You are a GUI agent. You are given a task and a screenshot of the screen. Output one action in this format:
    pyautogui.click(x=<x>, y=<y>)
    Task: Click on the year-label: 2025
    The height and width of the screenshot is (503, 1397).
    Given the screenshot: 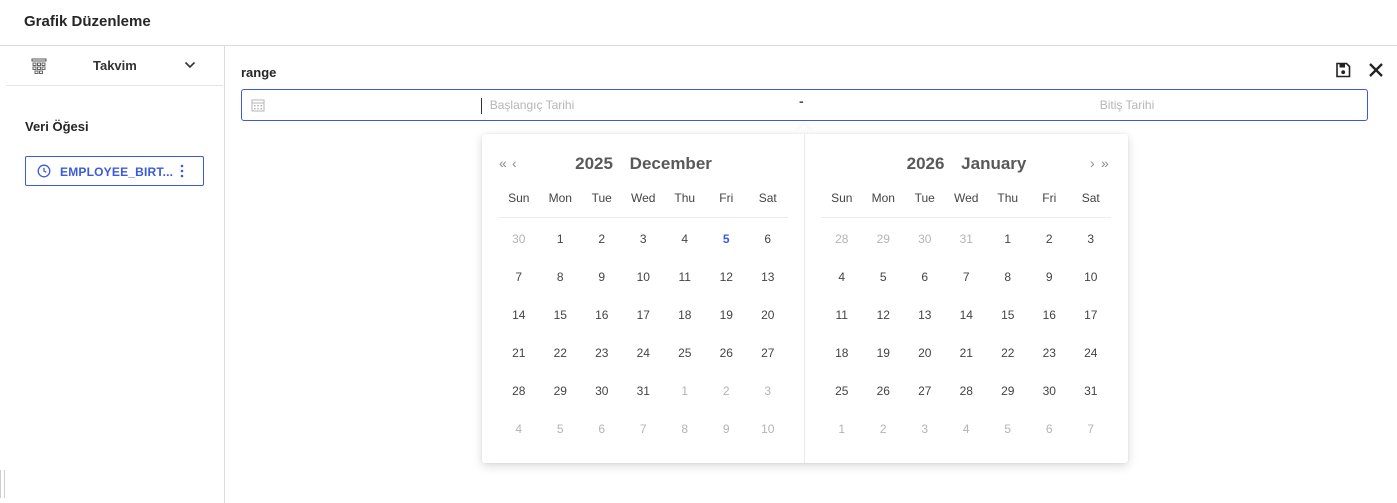 What is the action you would take?
    pyautogui.click(x=594, y=163)
    